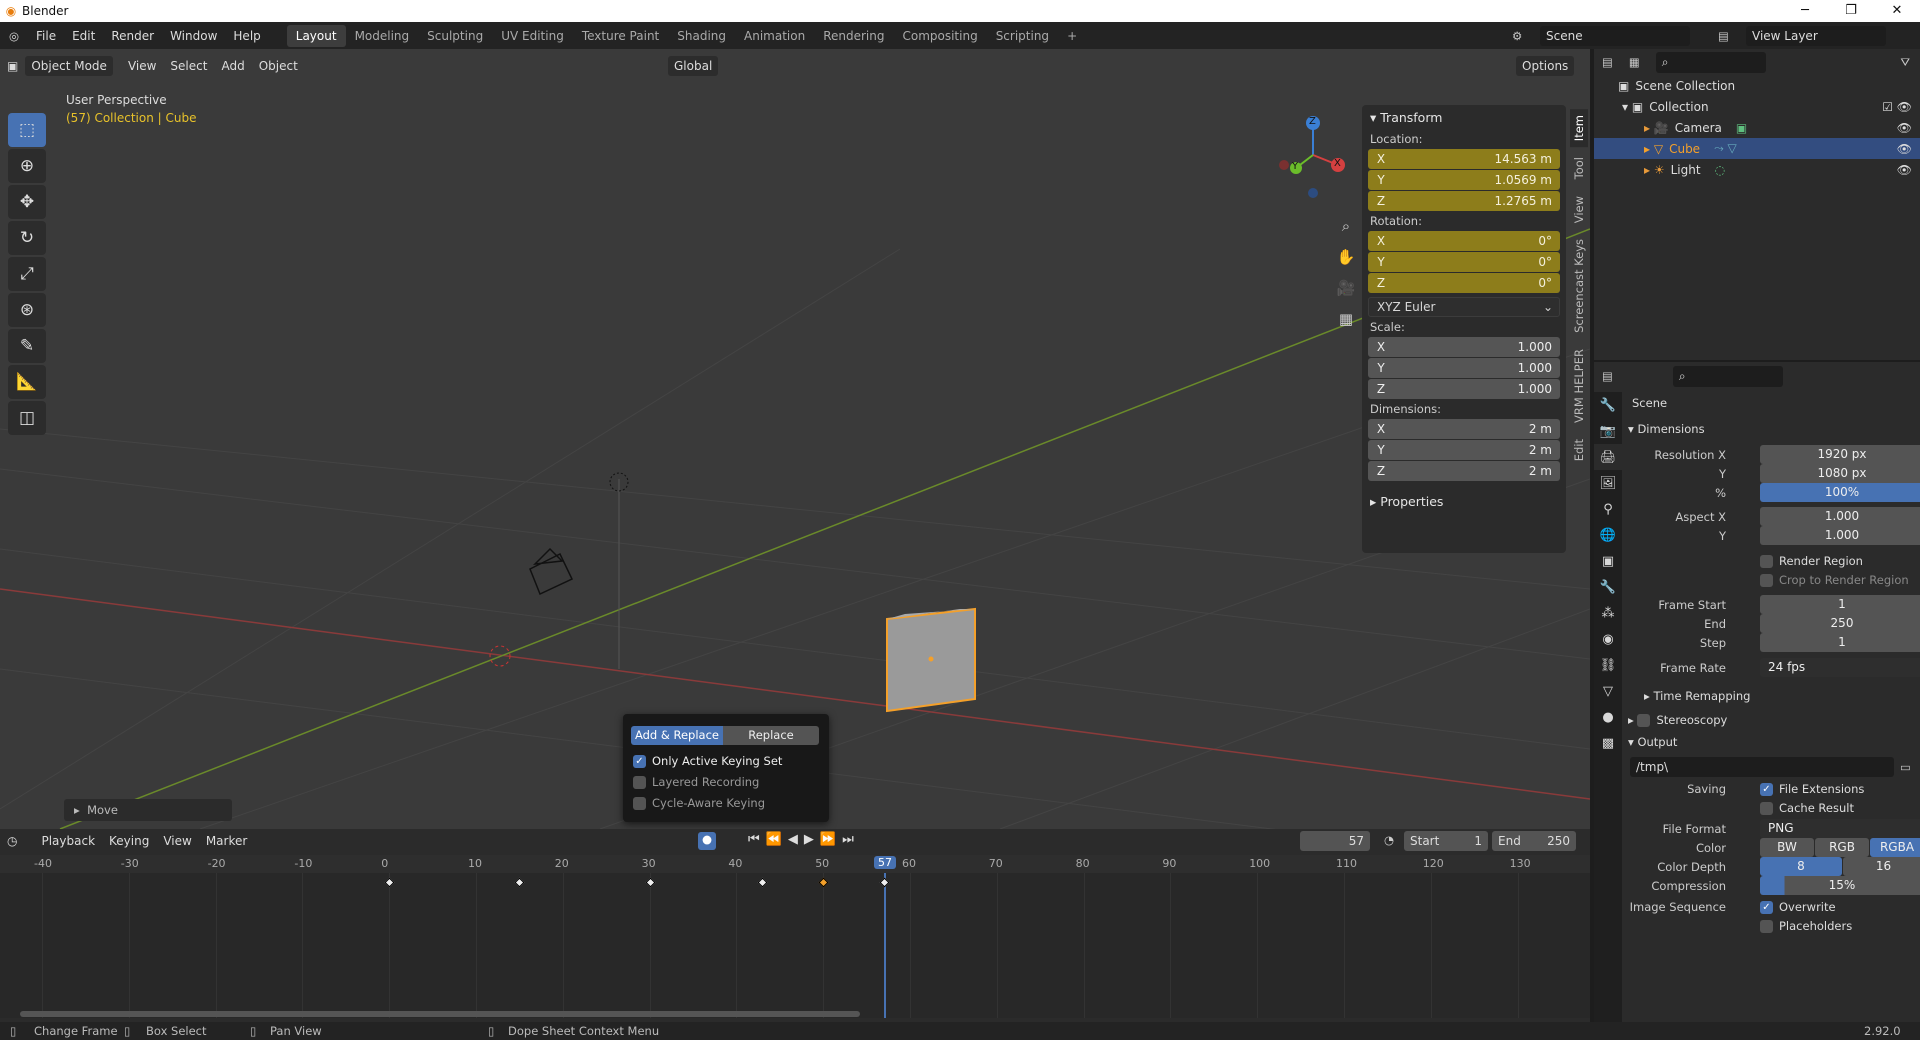  What do you see at coordinates (69, 66) in the screenshot?
I see `mode-selector: Object Mode` at bounding box center [69, 66].